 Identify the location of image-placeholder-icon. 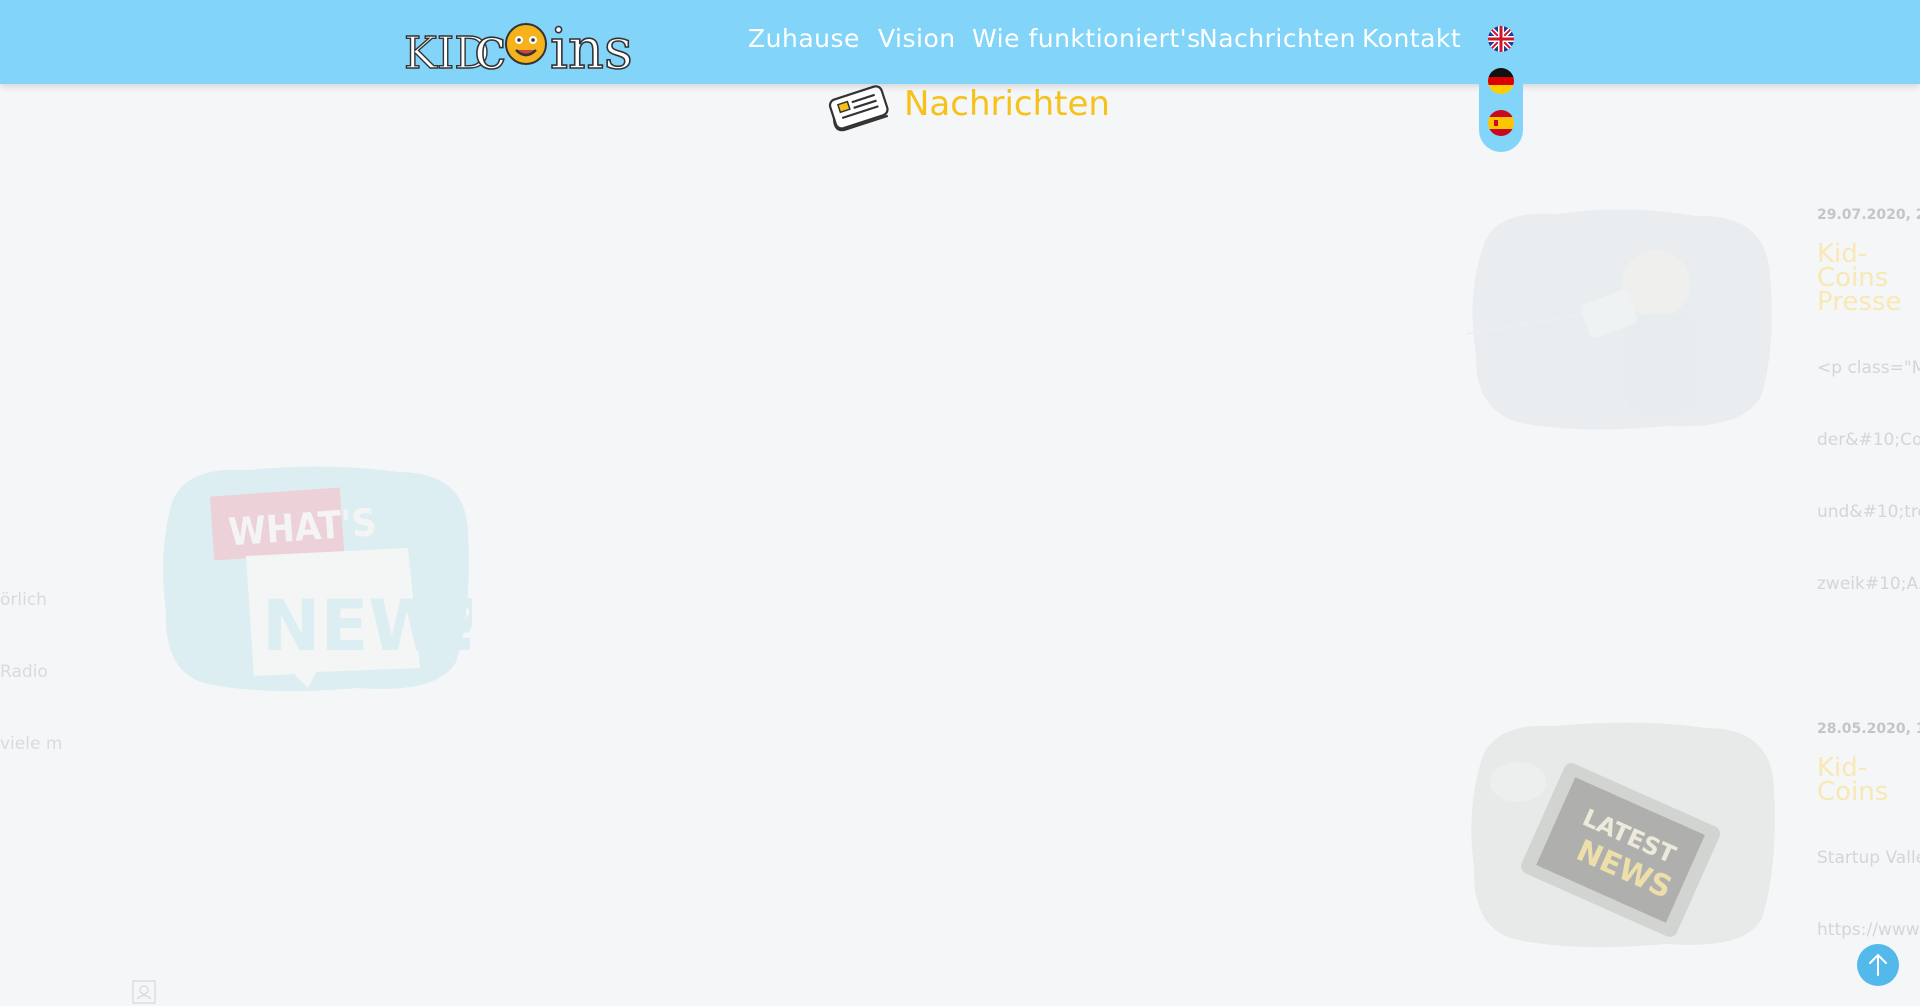
(144, 992).